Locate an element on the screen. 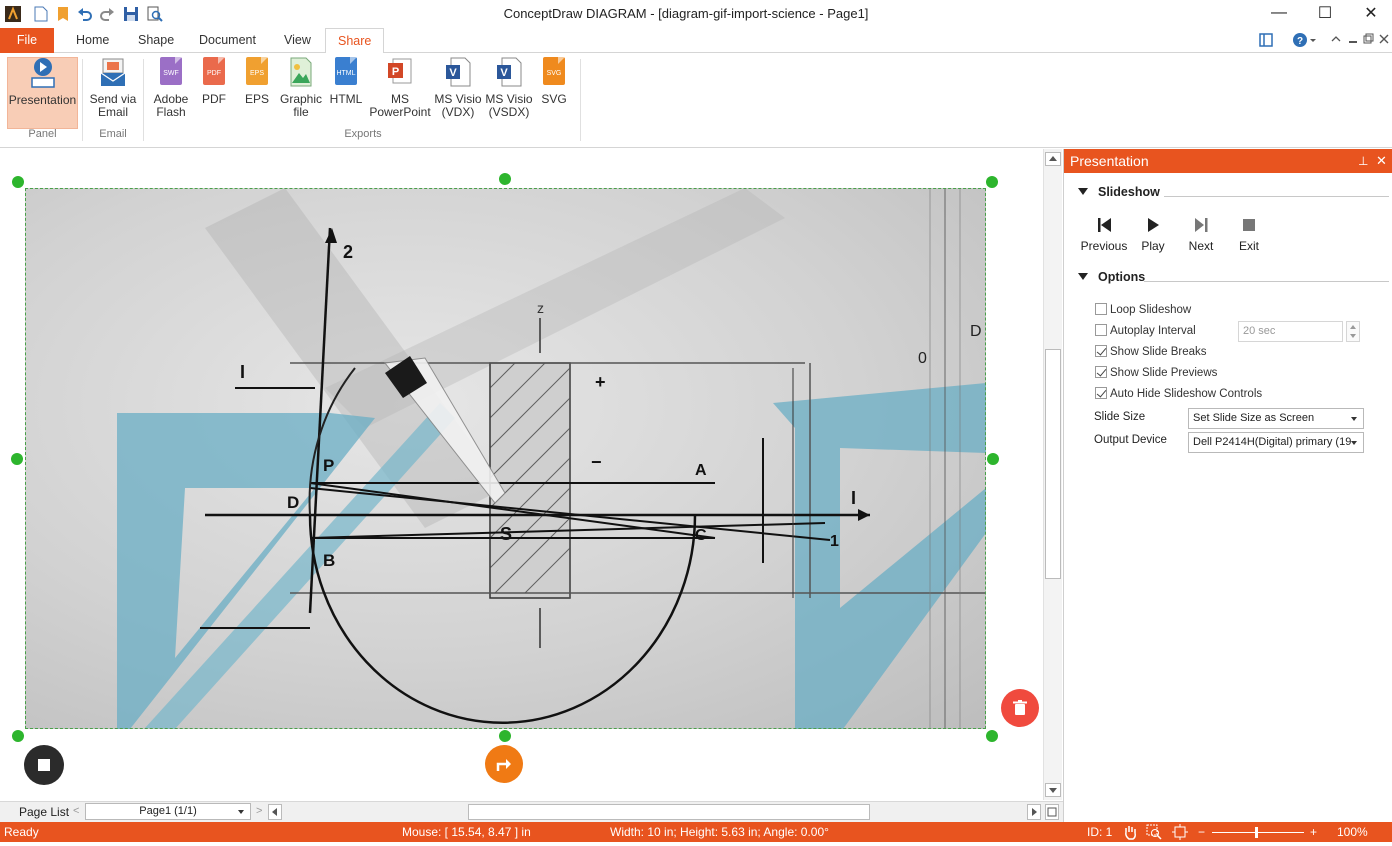 This screenshot has width=1392, height=846. stop-icon is located at coordinates (44, 765).